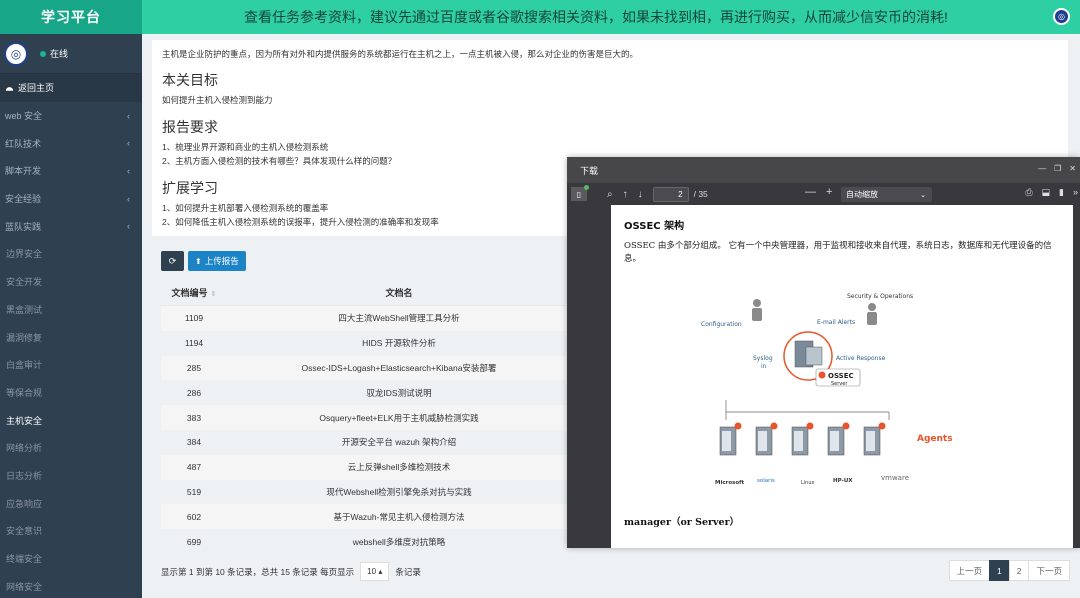 This screenshot has height=598, width=1080. I want to click on user-box: ◎ 在线, so click(71, 54).